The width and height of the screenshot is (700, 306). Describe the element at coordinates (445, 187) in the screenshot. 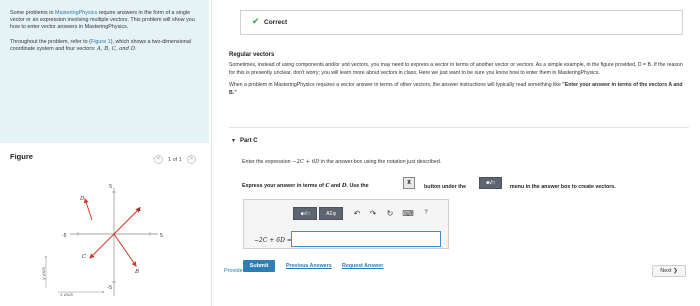

I see `instr-text-button-under: button under the` at that location.